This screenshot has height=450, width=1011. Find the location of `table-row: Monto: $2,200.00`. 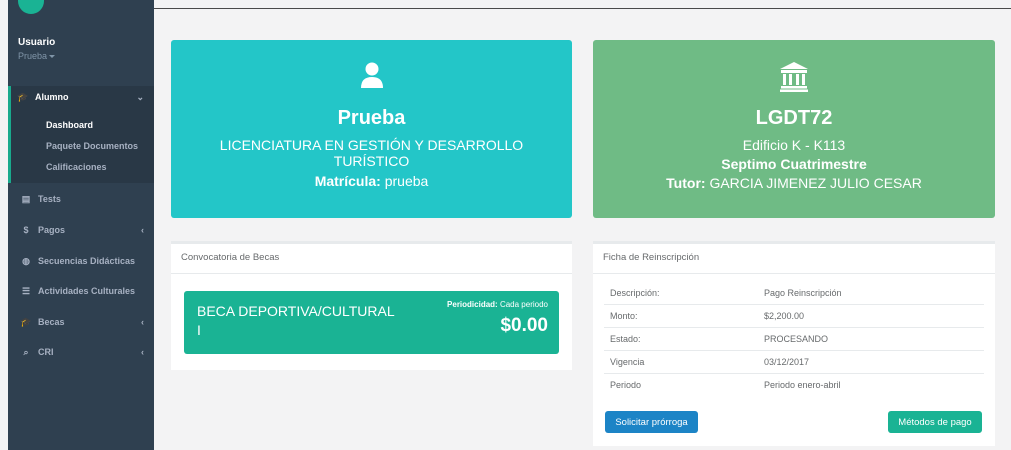

table-row: Monto: $2,200.00 is located at coordinates (794, 316).